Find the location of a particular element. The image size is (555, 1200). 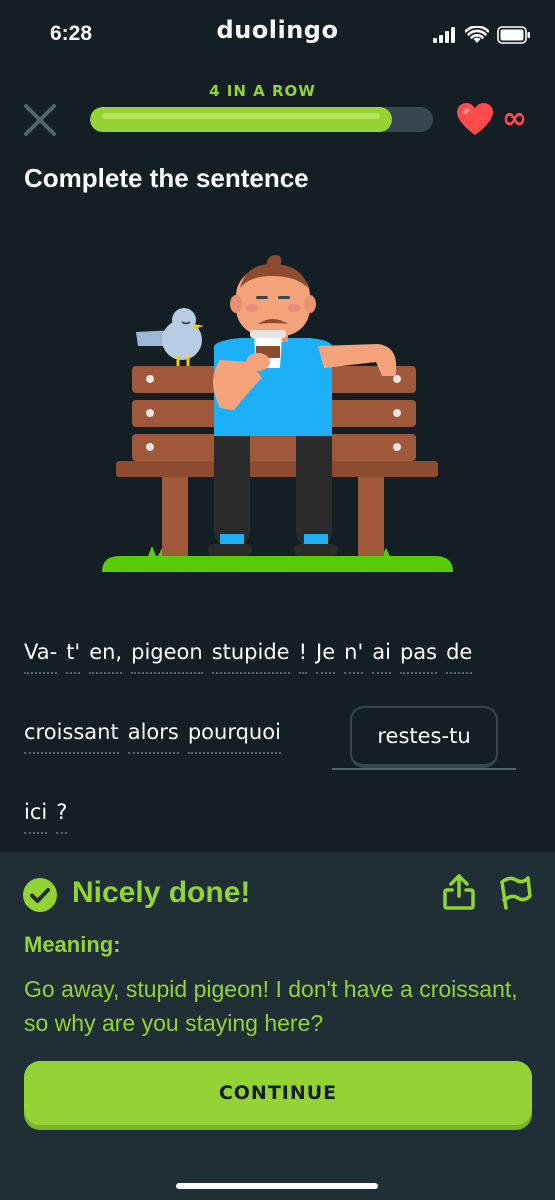

sentence-word: croissant is located at coordinates (71, 737).